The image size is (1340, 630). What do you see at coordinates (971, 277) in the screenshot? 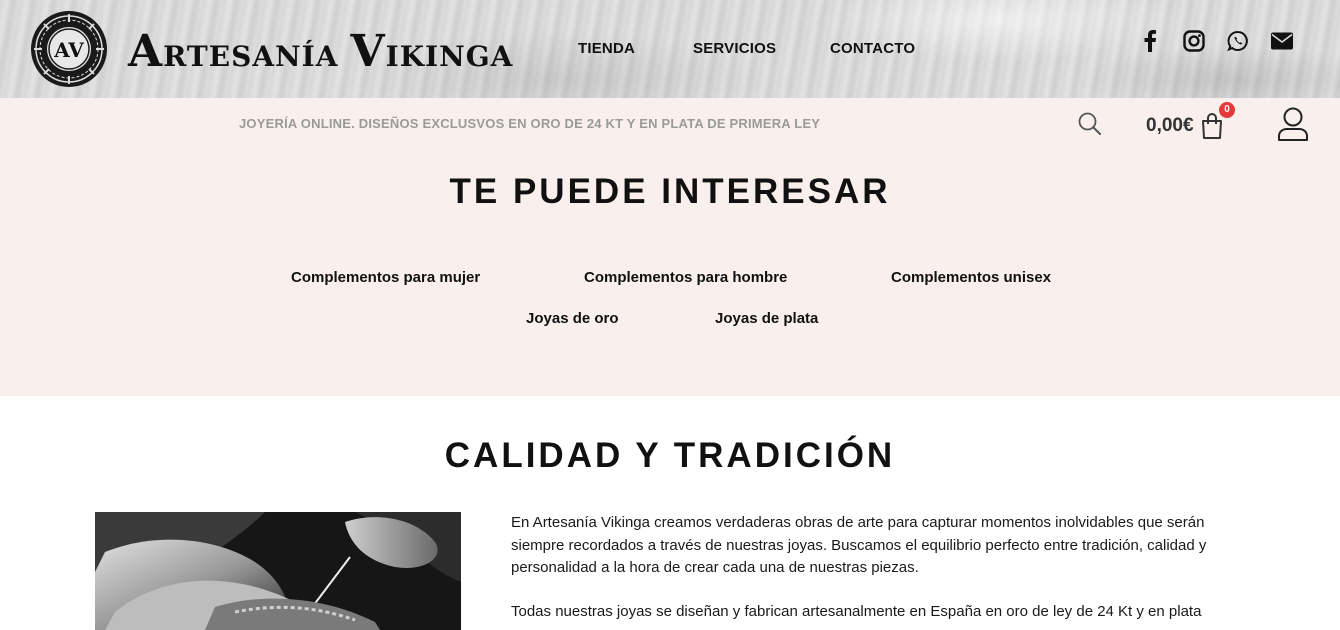
I see `link-complementos-unisex: Complementos unisex` at bounding box center [971, 277].